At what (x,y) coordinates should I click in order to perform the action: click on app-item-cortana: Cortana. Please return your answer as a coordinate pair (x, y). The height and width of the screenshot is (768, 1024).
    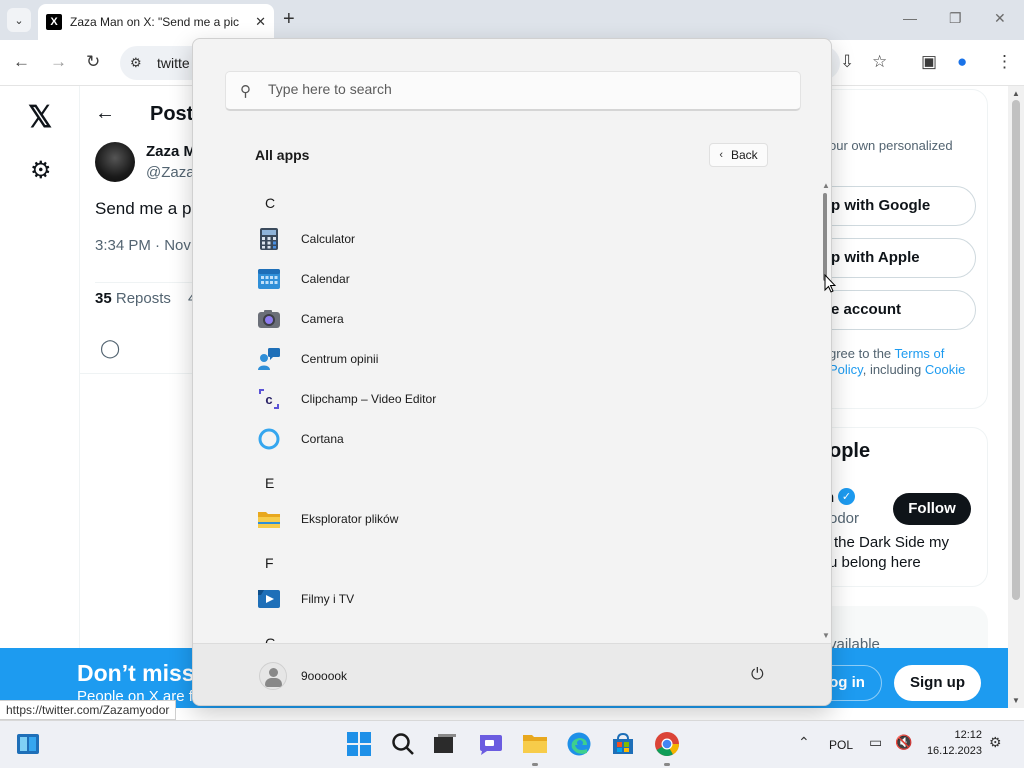
    Looking at the image, I should click on (525, 439).